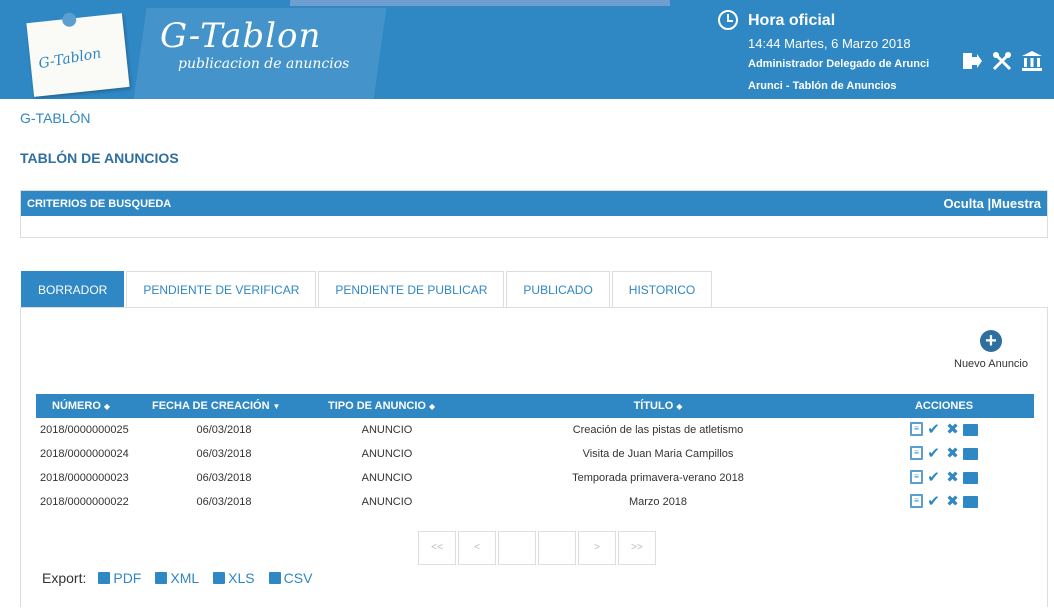 This screenshot has height=608, width=1054. Describe the element at coordinates (84, 478) in the screenshot. I see `cell-numero: 2018/0000000023` at that location.